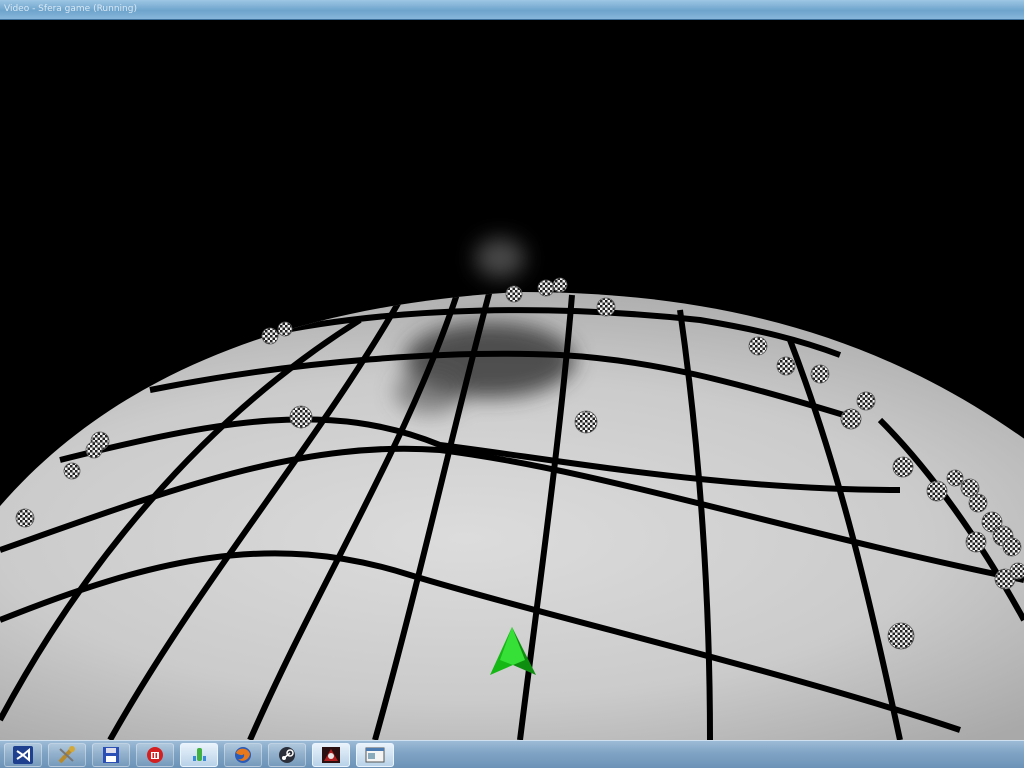 Image resolution: width=1024 pixels, height=768 pixels. I want to click on game-icon, so click(331, 754).